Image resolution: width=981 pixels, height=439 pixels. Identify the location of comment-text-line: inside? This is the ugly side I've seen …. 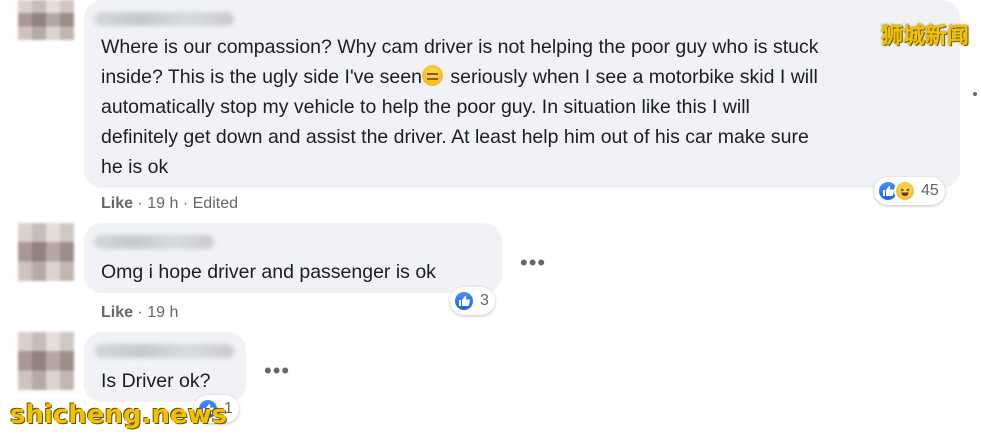
(459, 77).